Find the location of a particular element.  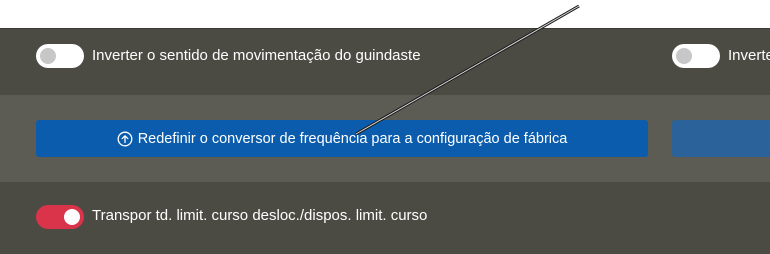

invert-partial-toggle is located at coordinates (696, 56).